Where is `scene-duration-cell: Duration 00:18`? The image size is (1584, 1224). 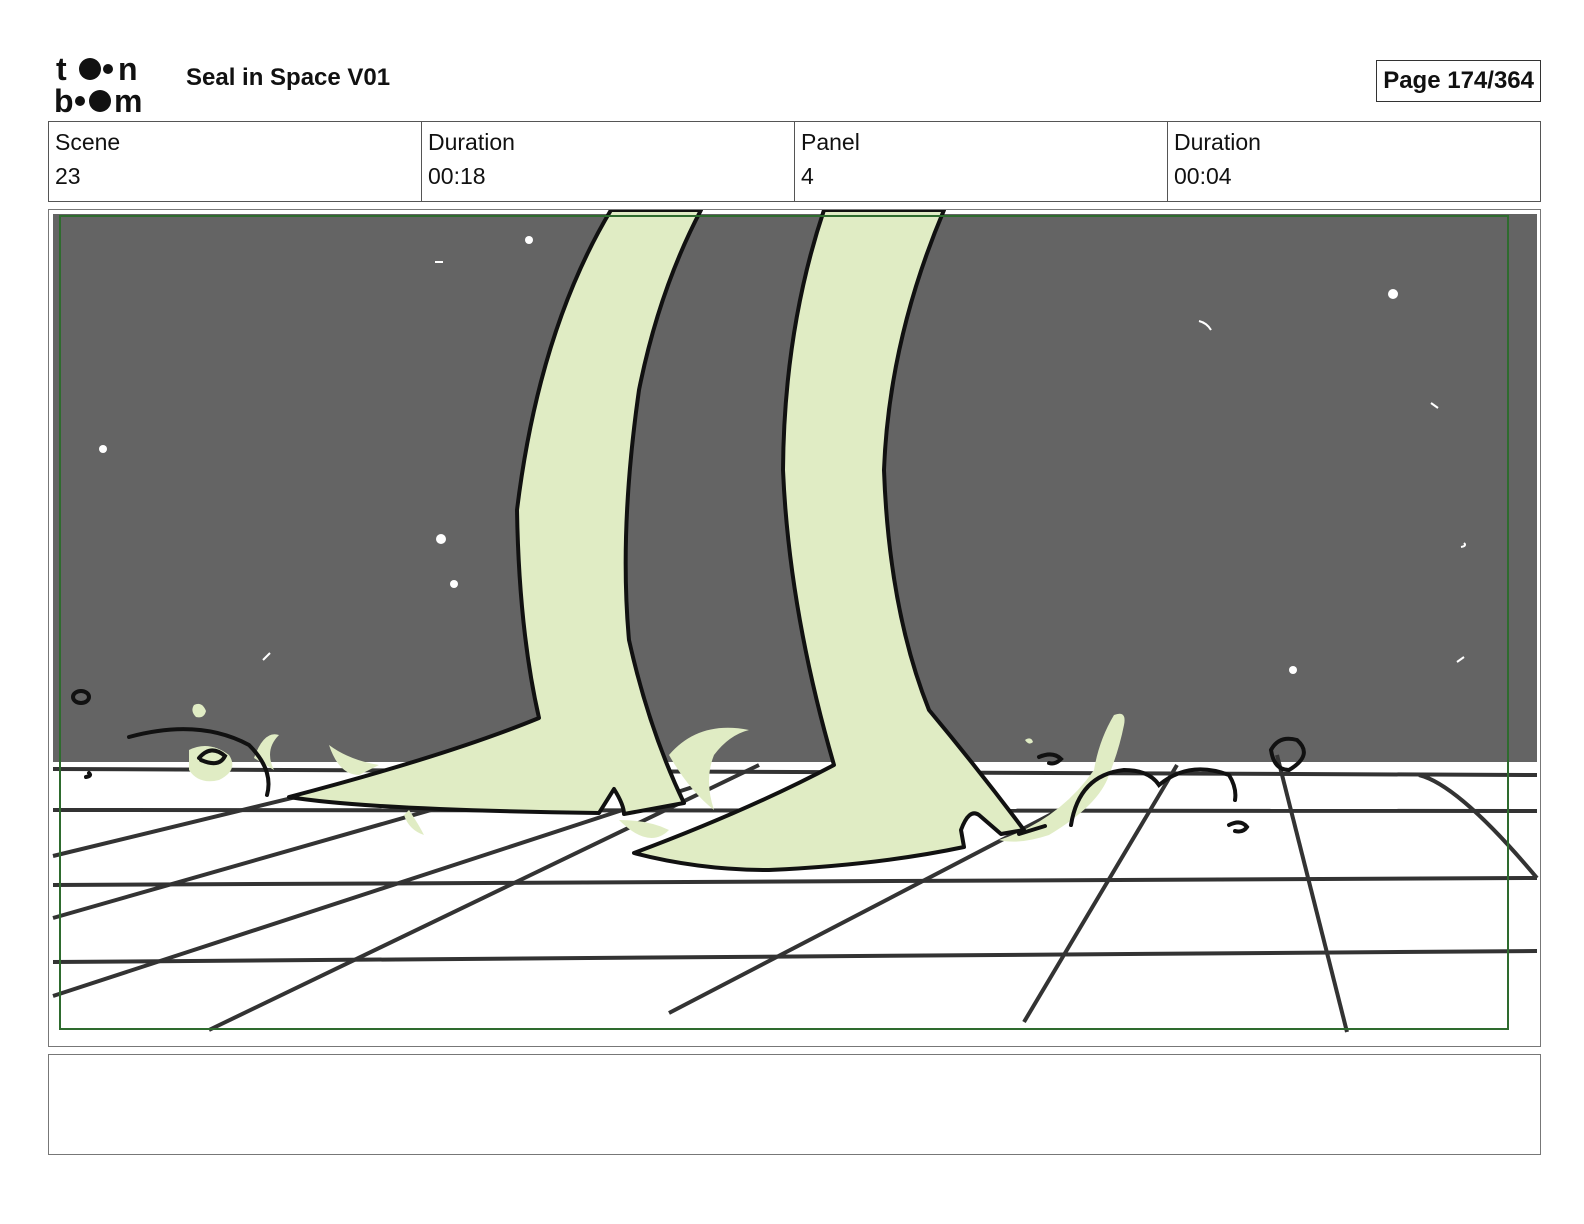 scene-duration-cell: Duration 00:18 is located at coordinates (607, 161).